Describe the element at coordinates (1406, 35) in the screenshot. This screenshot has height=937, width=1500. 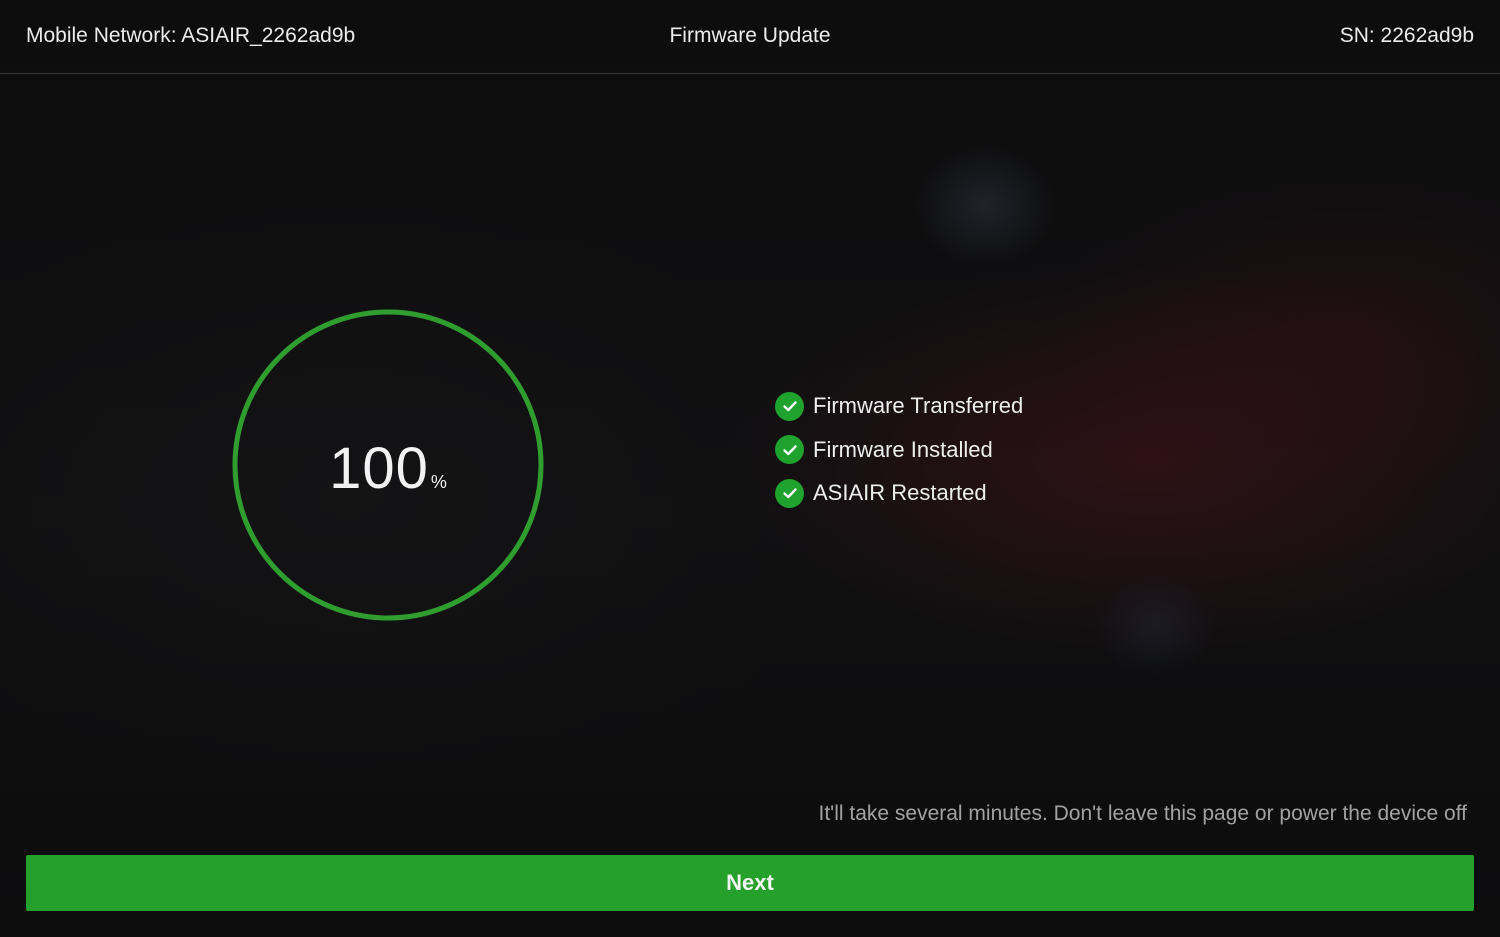
I see `serial-number-label: SN: 2262ad9b` at that location.